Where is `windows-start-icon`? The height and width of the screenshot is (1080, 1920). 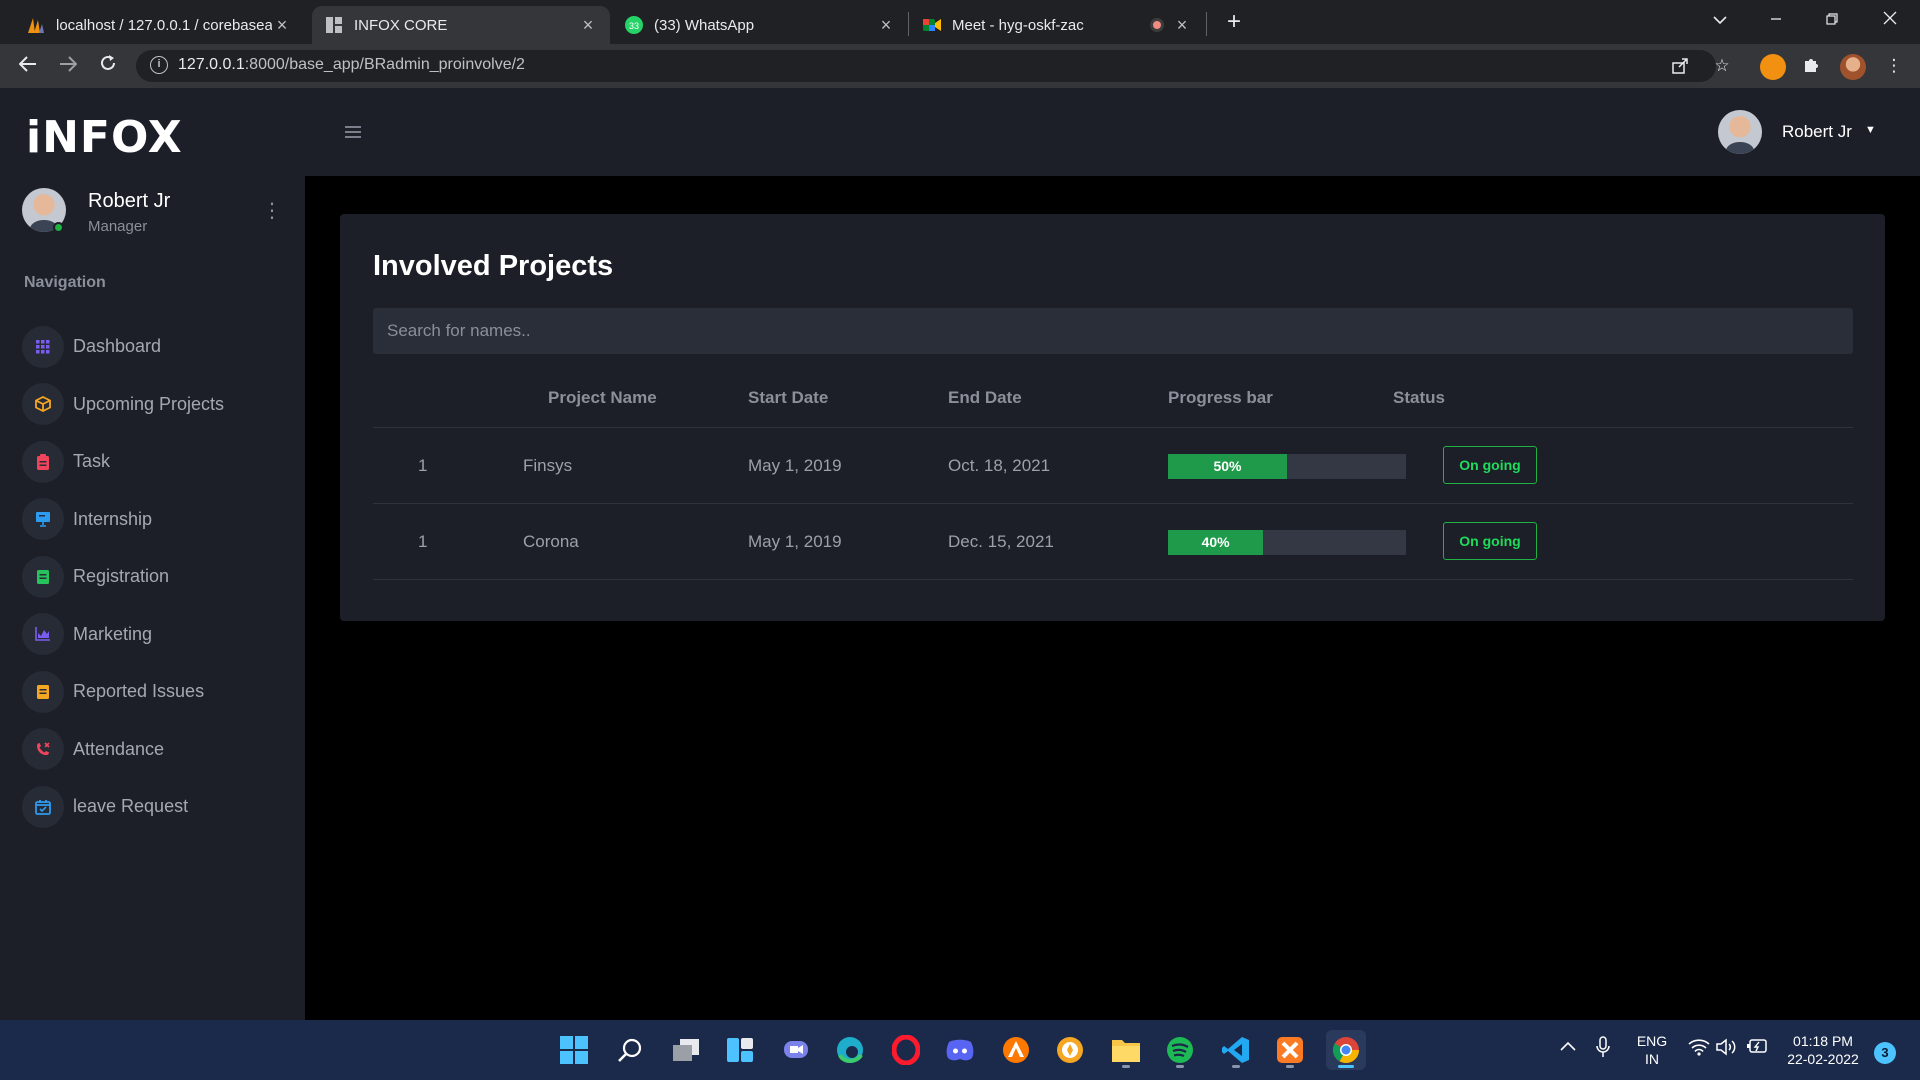 windows-start-icon is located at coordinates (574, 1050).